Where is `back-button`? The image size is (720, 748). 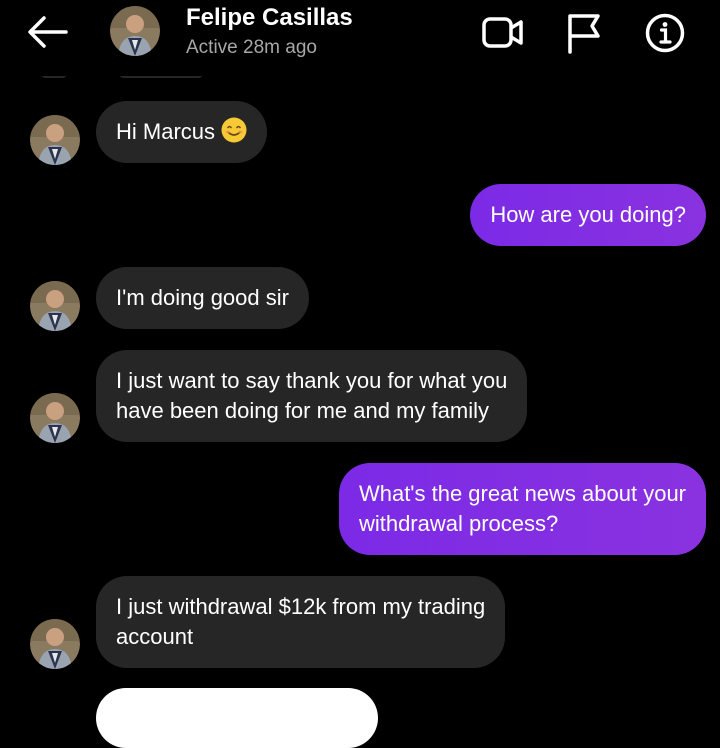
back-button is located at coordinates (47, 32).